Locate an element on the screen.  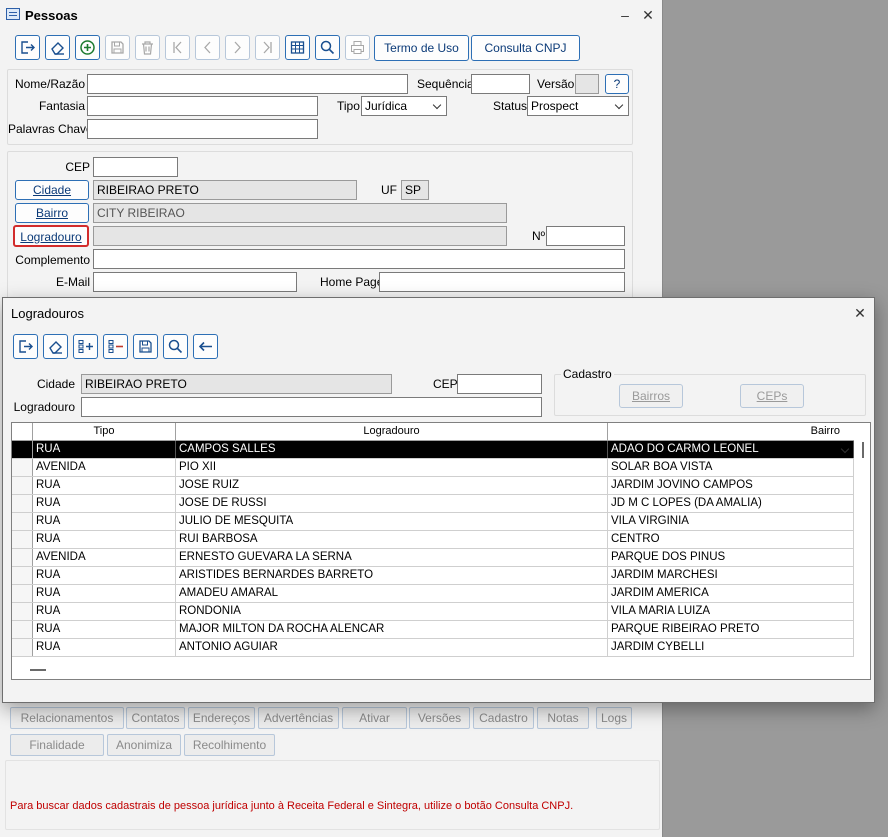
dialog-cep-input is located at coordinates (499, 384).